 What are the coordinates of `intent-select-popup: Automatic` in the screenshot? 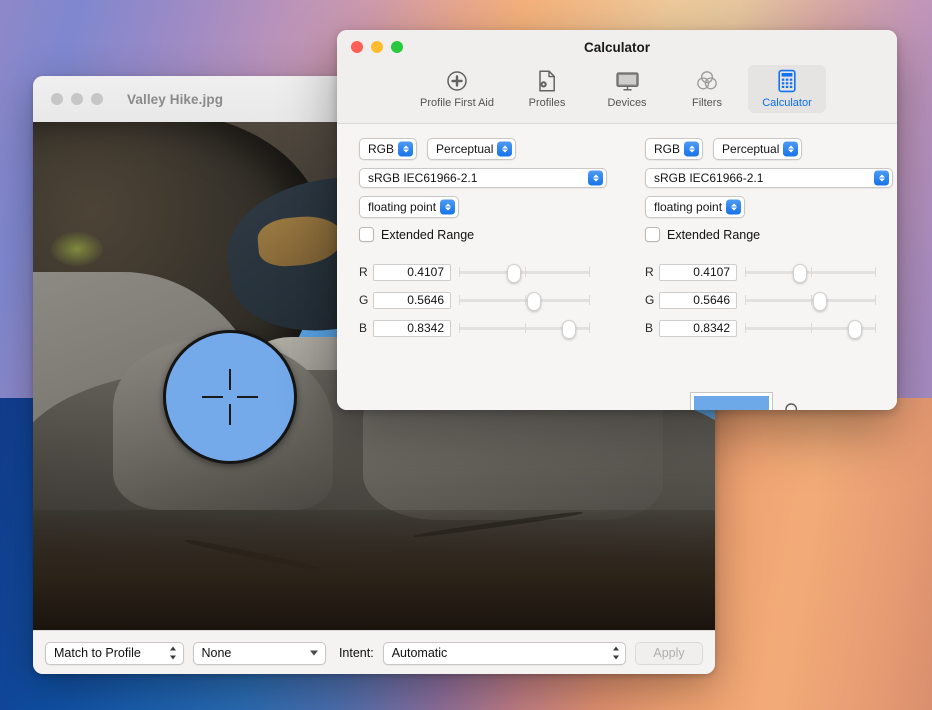 It's located at (504, 653).